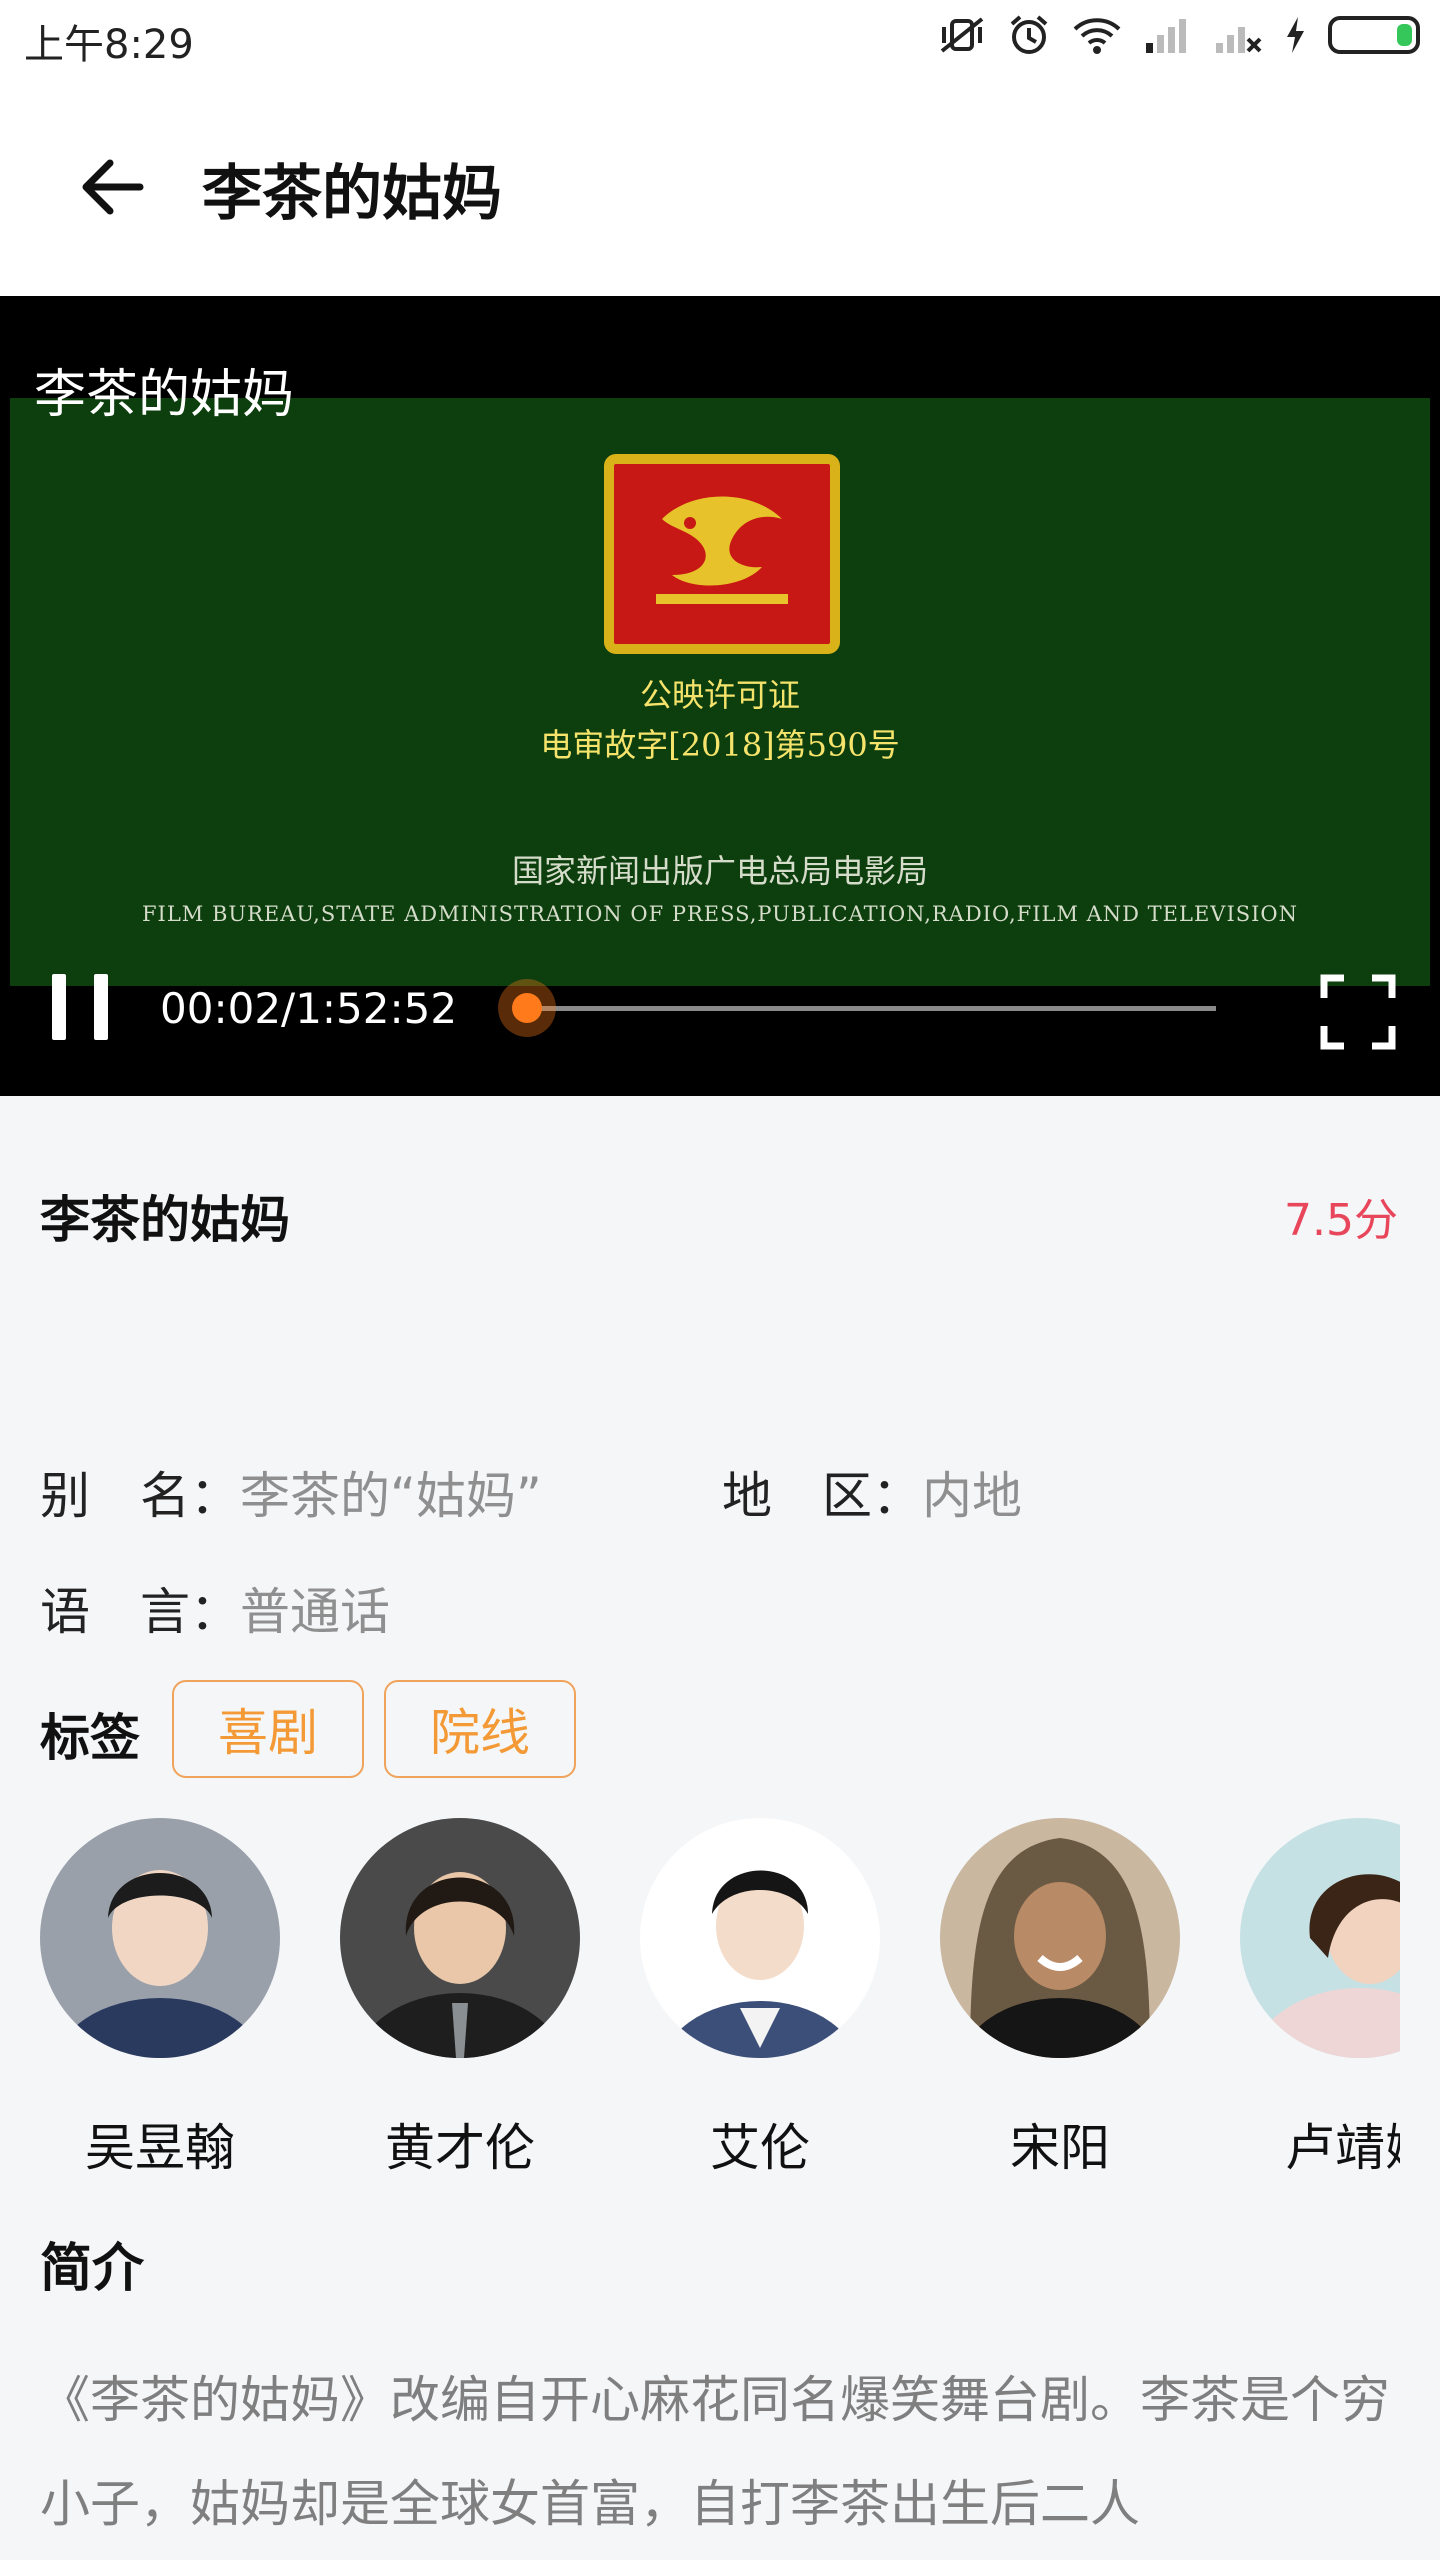  Describe the element at coordinates (90, 1738) in the screenshot. I see `tags-label: 标签` at that location.